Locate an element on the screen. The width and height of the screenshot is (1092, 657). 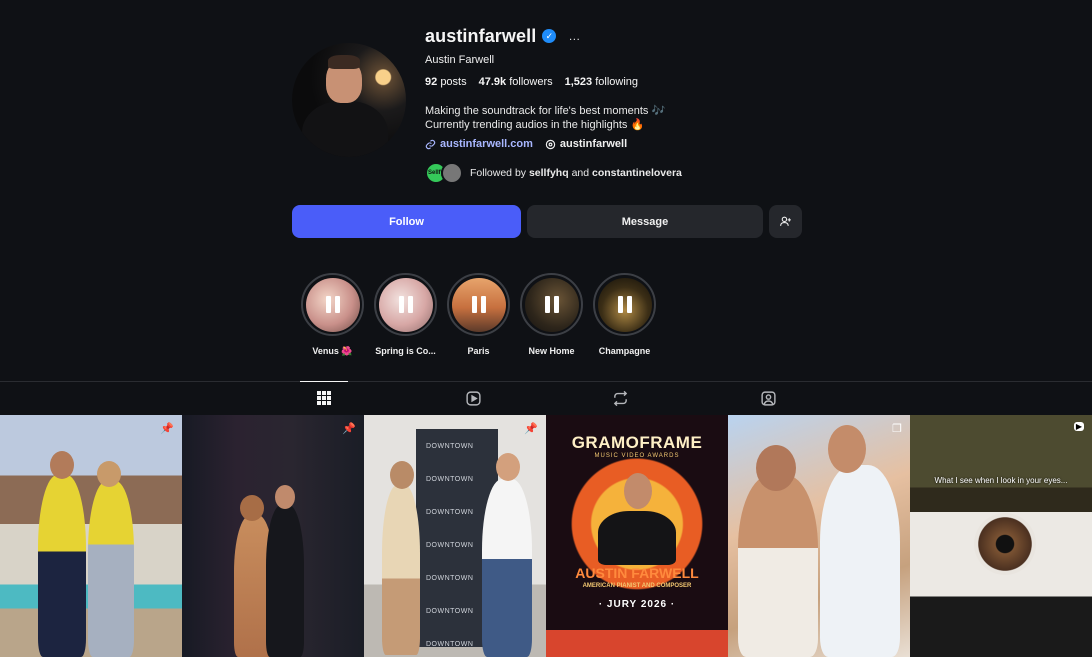
threads-handle: austinfarwell is located at coordinates (593, 144).